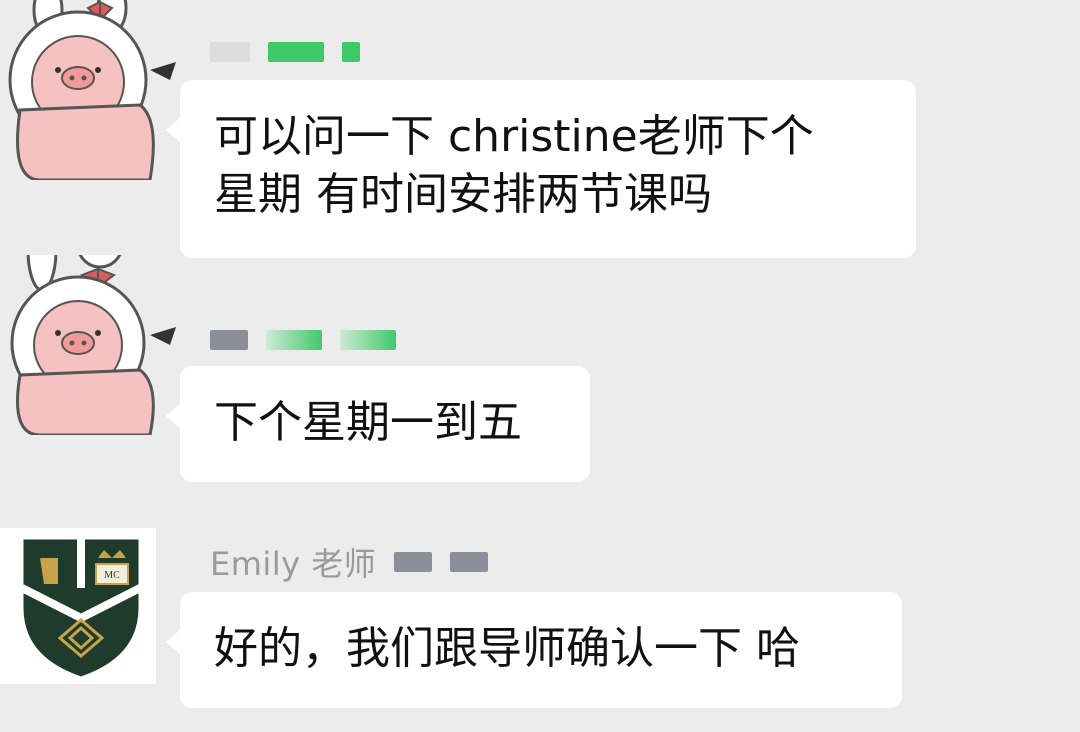 This screenshot has height=732, width=1080. Describe the element at coordinates (507, 648) in the screenshot. I see `message-text: 好的，我们跟导师确认一下 哈` at that location.